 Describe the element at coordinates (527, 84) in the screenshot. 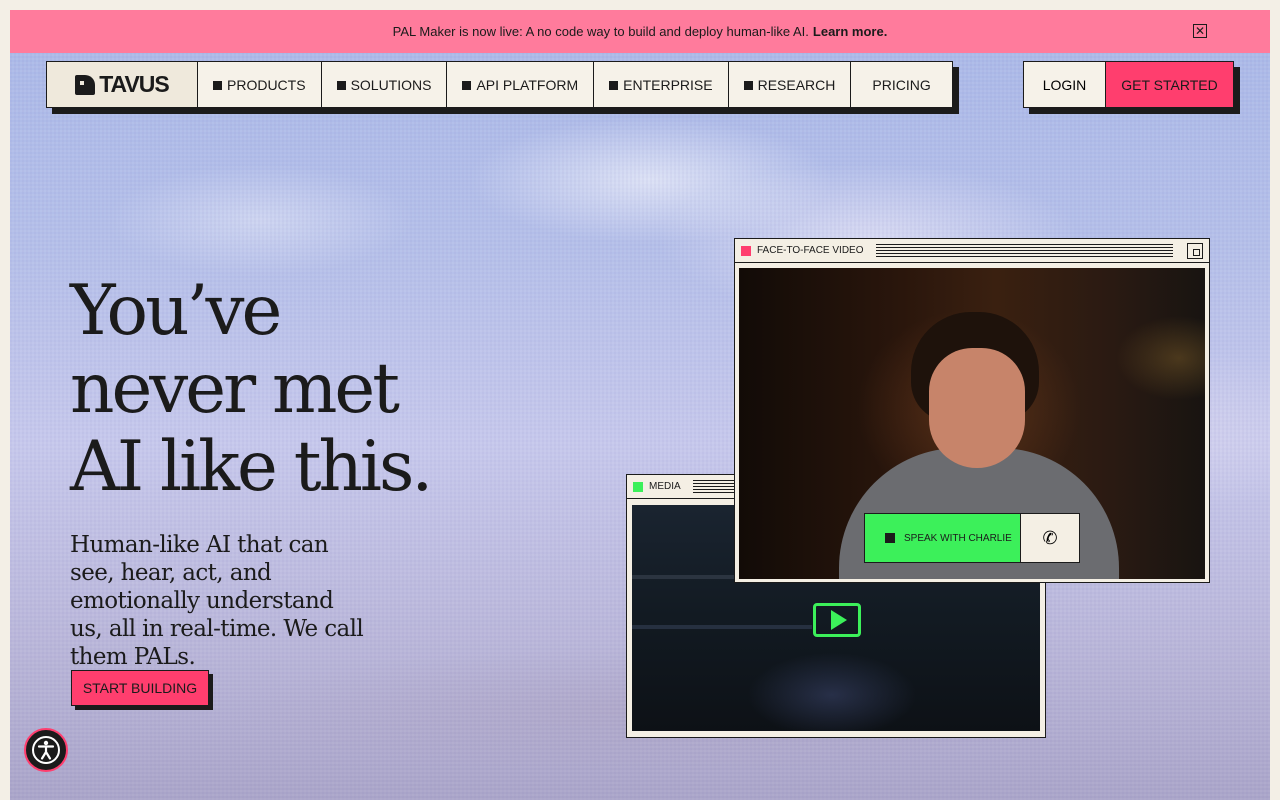

I see `nav-item-label: API PLATFORM` at that location.